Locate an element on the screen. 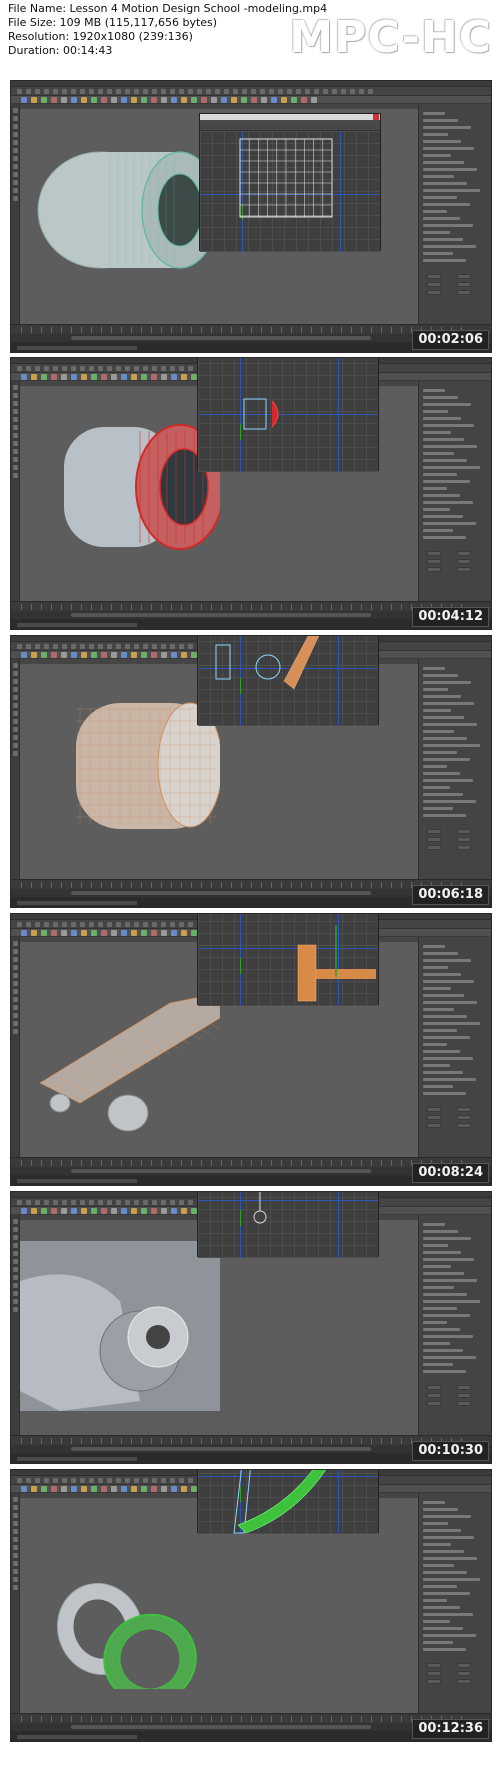 The image size is (500, 1774). tool-box is located at coordinates (15, 214).